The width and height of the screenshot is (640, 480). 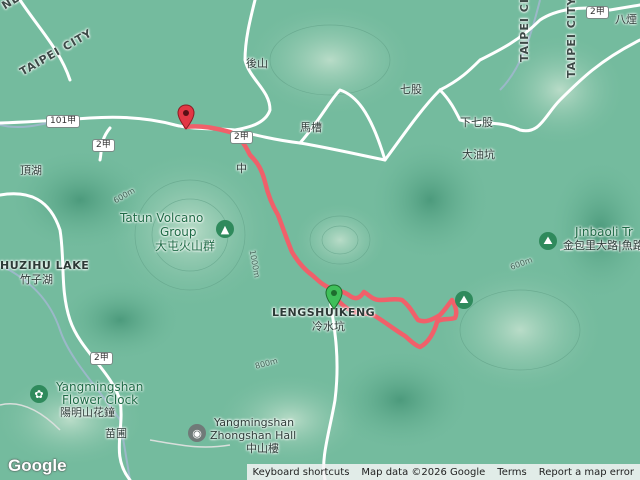 What do you see at coordinates (334, 297) in the screenshot?
I see `green-flag-marker-icon` at bounding box center [334, 297].